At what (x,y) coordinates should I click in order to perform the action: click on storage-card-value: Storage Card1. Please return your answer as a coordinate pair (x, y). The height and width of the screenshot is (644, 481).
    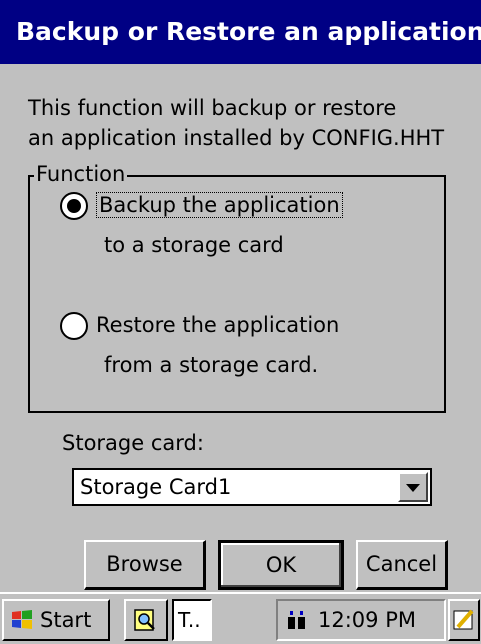
    Looking at the image, I should click on (156, 487).